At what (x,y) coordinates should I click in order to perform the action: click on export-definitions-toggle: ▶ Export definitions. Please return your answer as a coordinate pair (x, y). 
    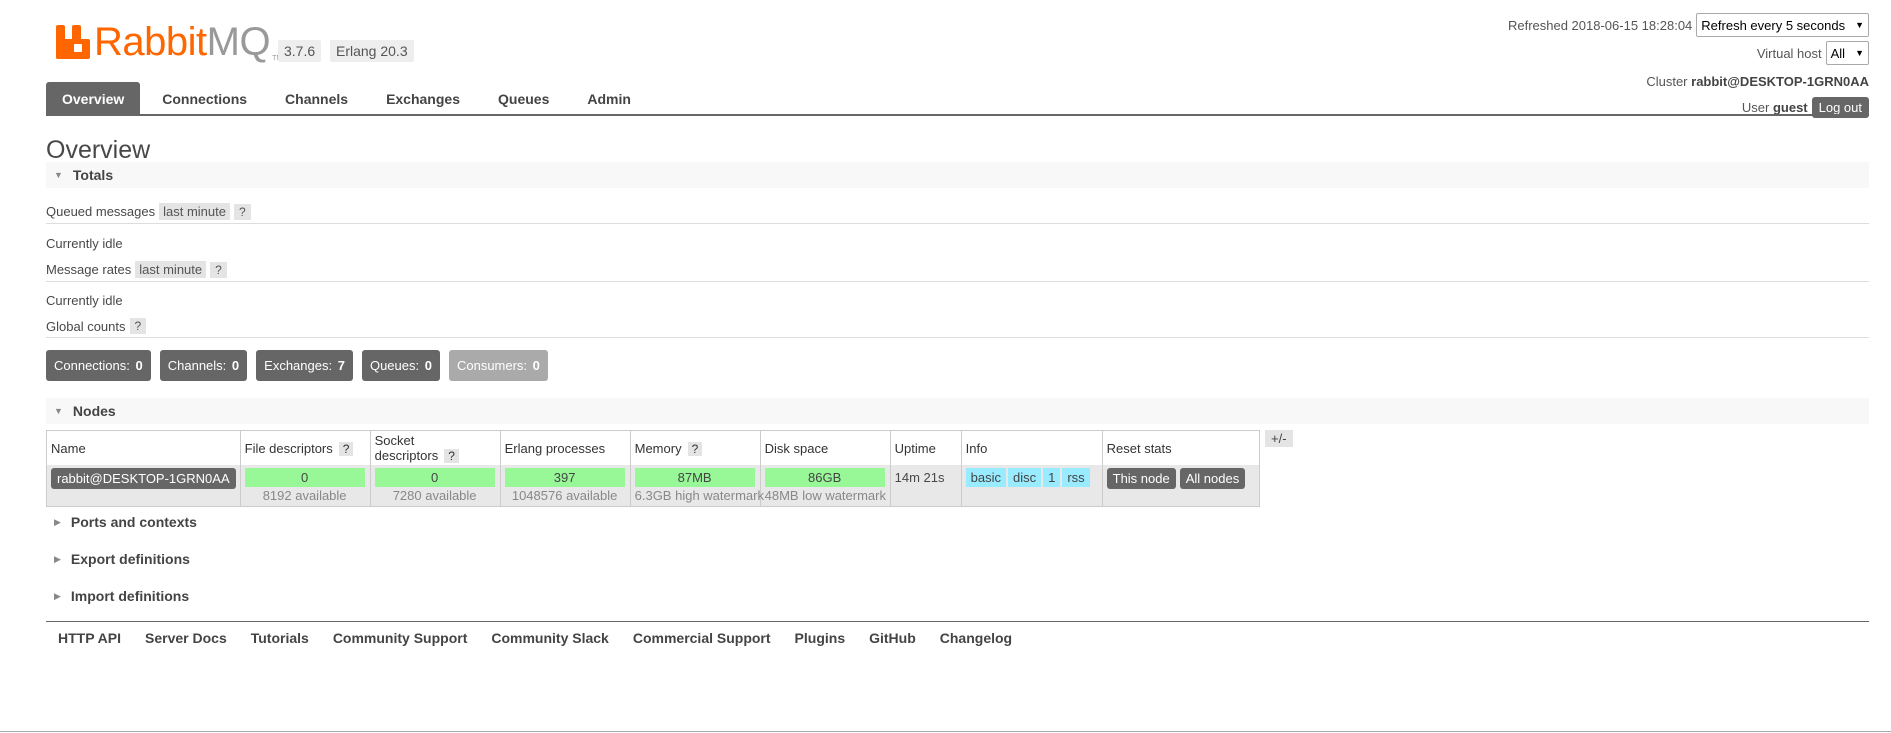
    Looking at the image, I should click on (118, 559).